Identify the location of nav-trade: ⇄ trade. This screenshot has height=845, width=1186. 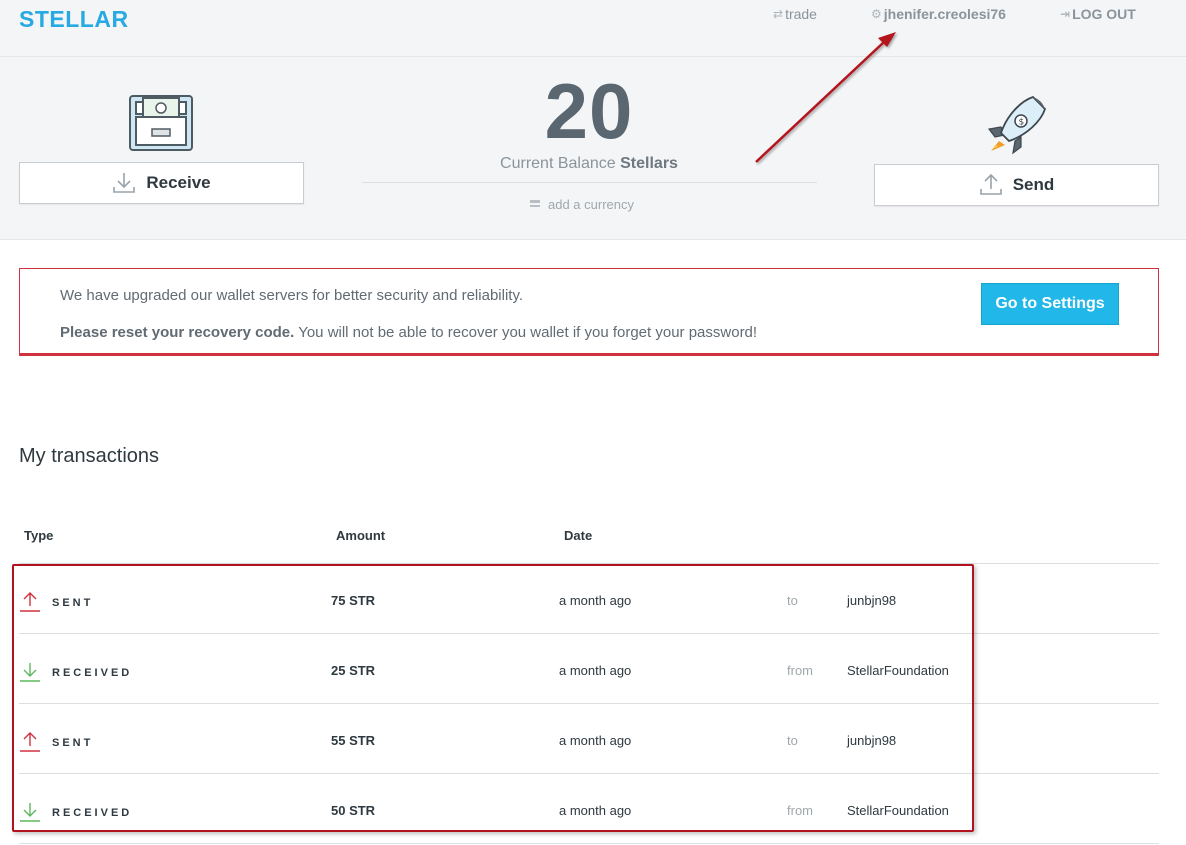
(795, 14).